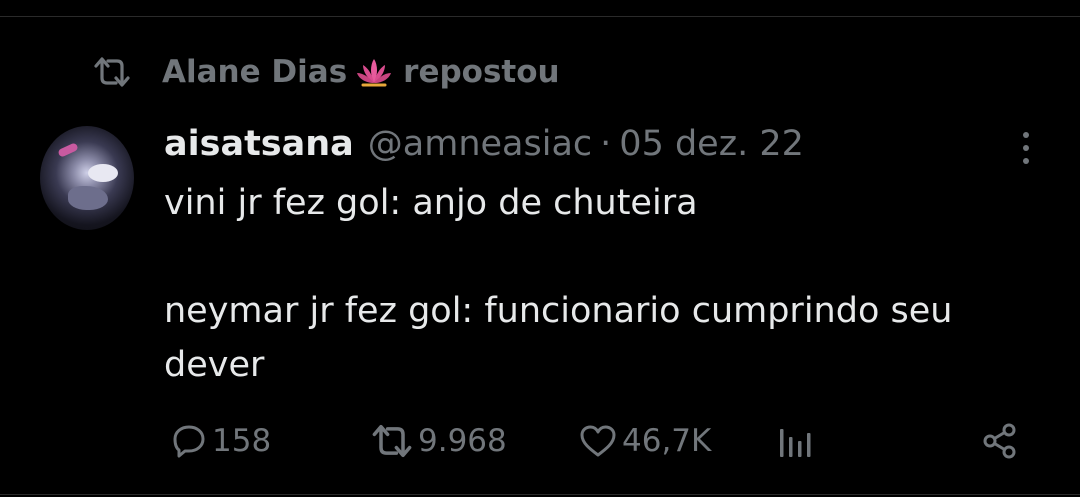  What do you see at coordinates (375, 72) in the screenshot?
I see `lotus-icon` at bounding box center [375, 72].